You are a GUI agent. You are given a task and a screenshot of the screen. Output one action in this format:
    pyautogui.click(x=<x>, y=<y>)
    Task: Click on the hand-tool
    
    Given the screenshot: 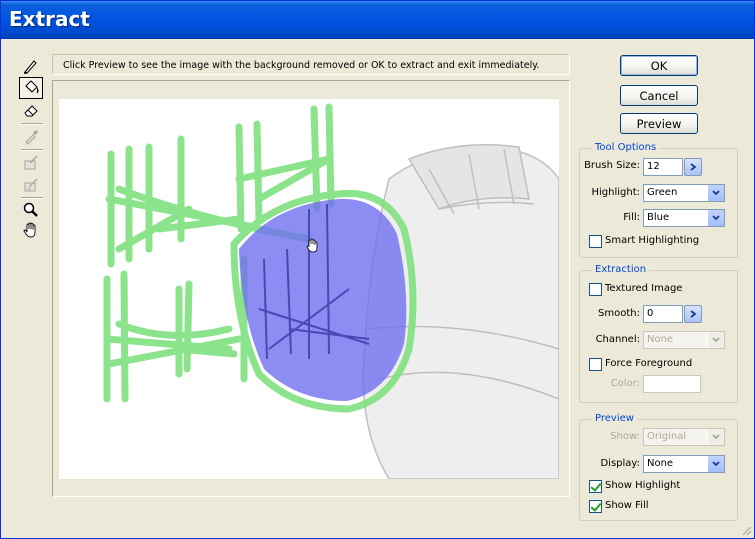 What is the action you would take?
    pyautogui.click(x=31, y=230)
    